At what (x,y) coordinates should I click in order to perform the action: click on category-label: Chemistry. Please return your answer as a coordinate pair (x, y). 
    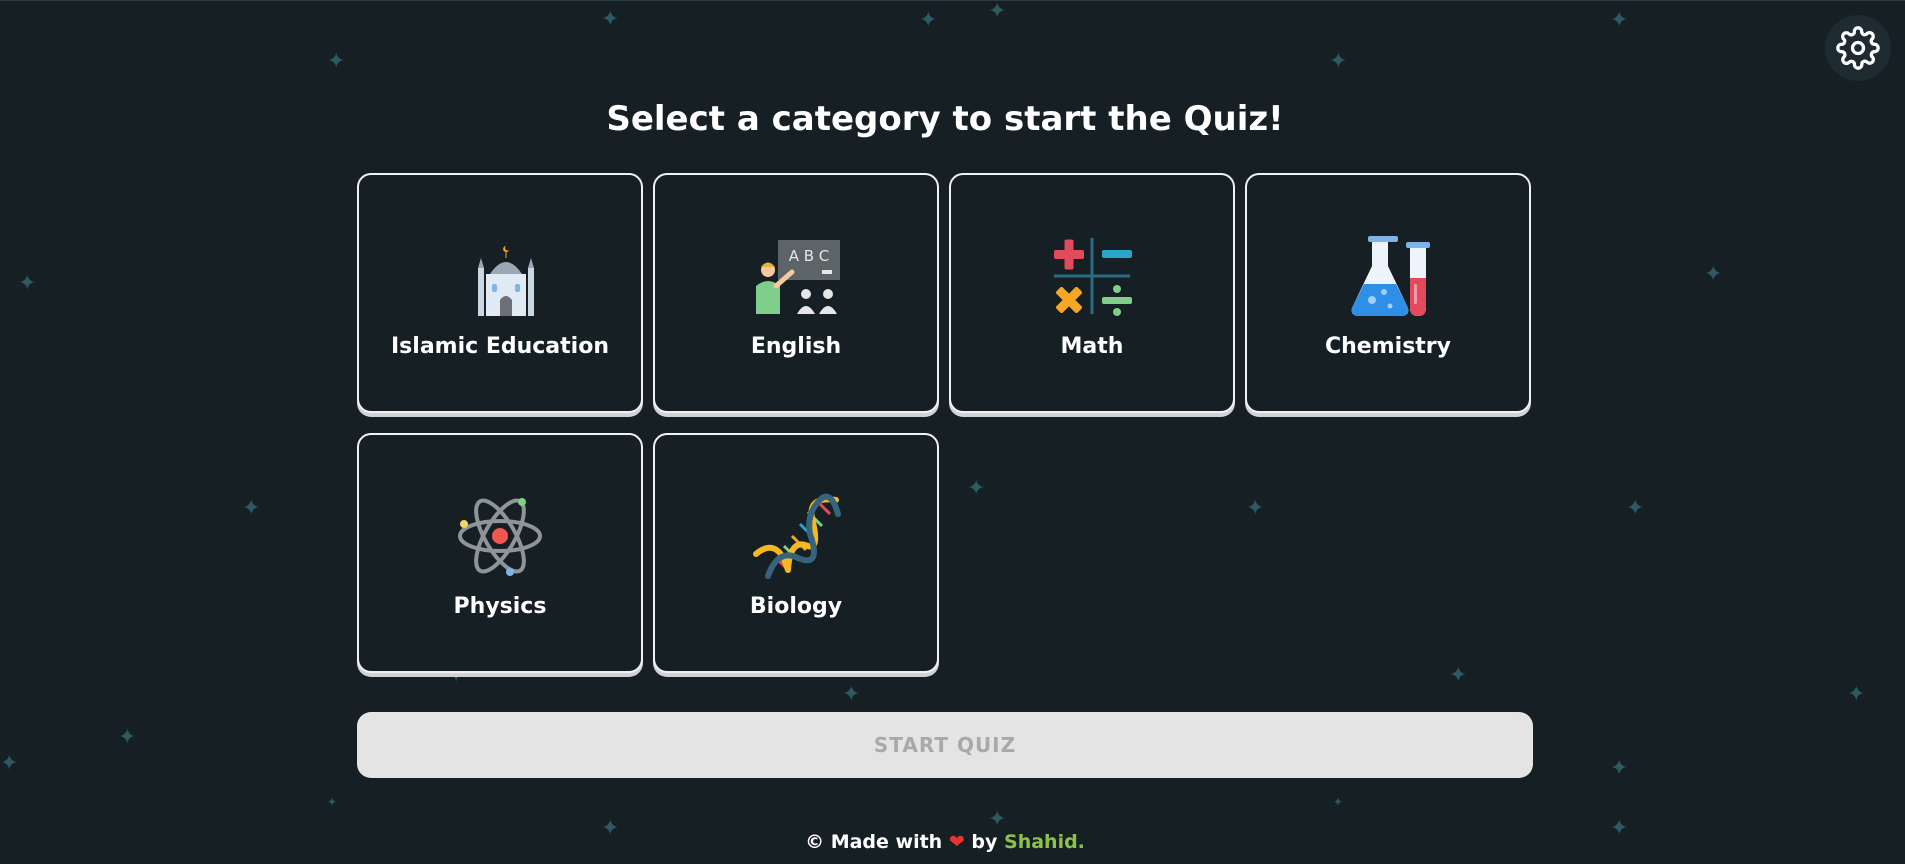
    Looking at the image, I should click on (1388, 346).